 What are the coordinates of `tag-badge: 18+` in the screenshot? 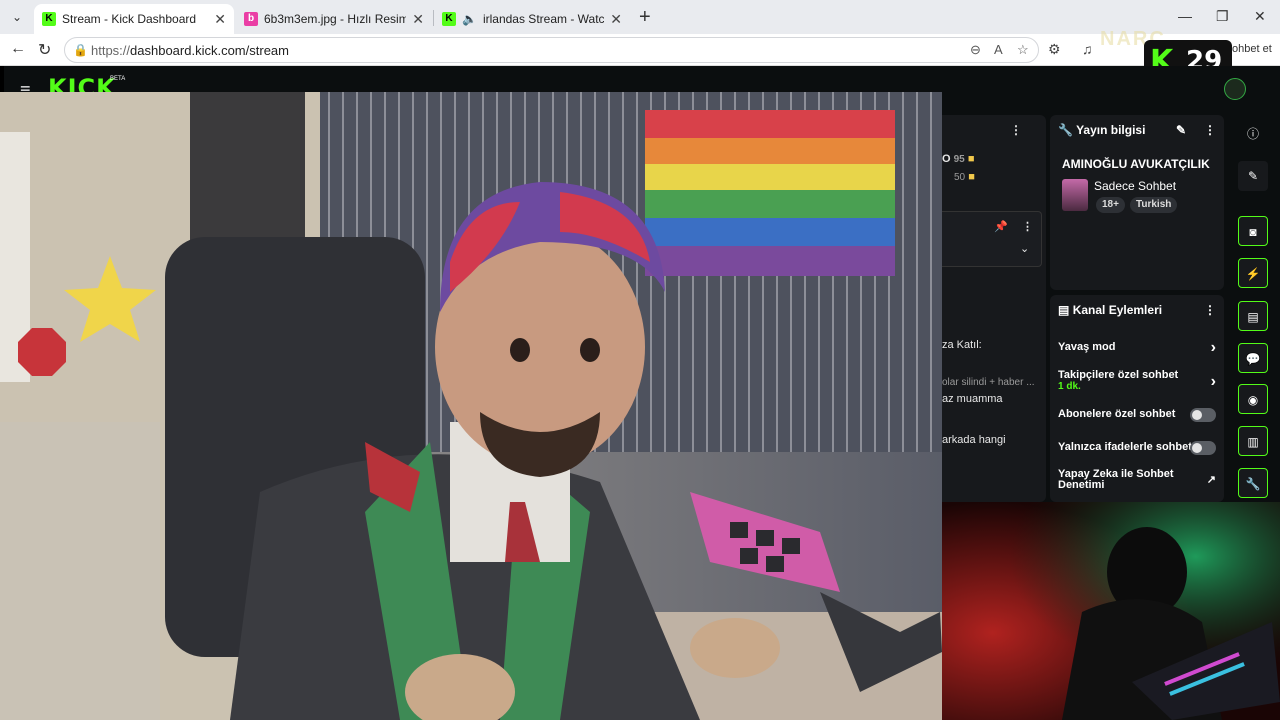 It's located at (1110, 205).